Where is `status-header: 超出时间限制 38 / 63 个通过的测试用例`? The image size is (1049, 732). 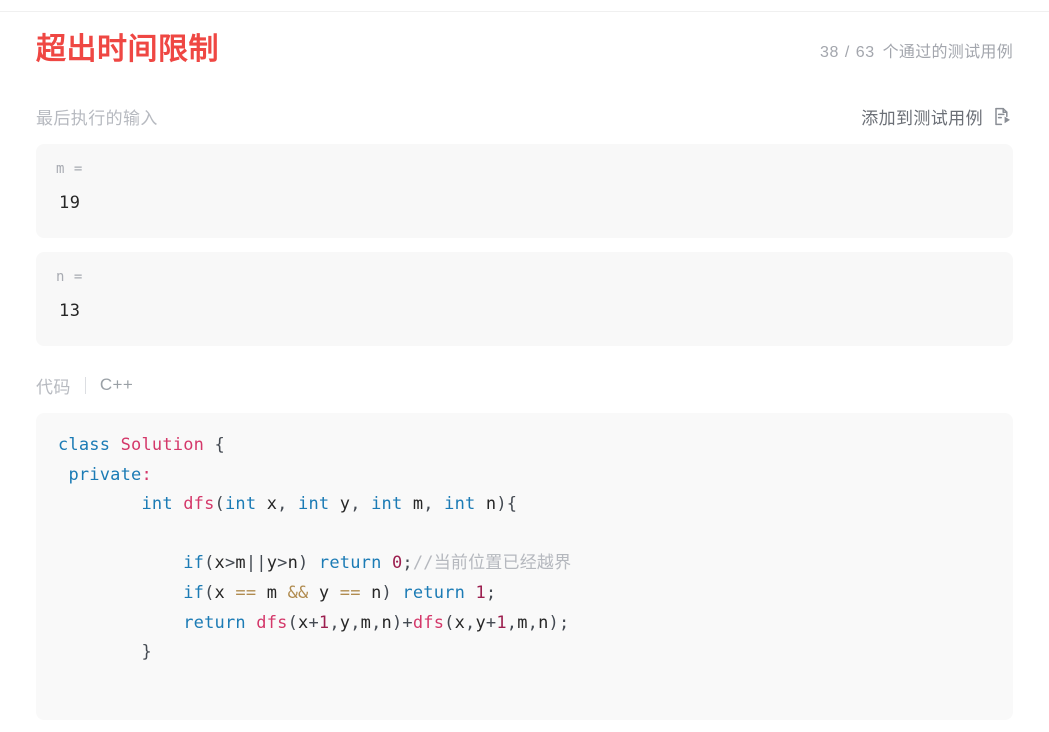
status-header: 超出时间限制 38 / 63 个通过的测试用例 is located at coordinates (524, 50).